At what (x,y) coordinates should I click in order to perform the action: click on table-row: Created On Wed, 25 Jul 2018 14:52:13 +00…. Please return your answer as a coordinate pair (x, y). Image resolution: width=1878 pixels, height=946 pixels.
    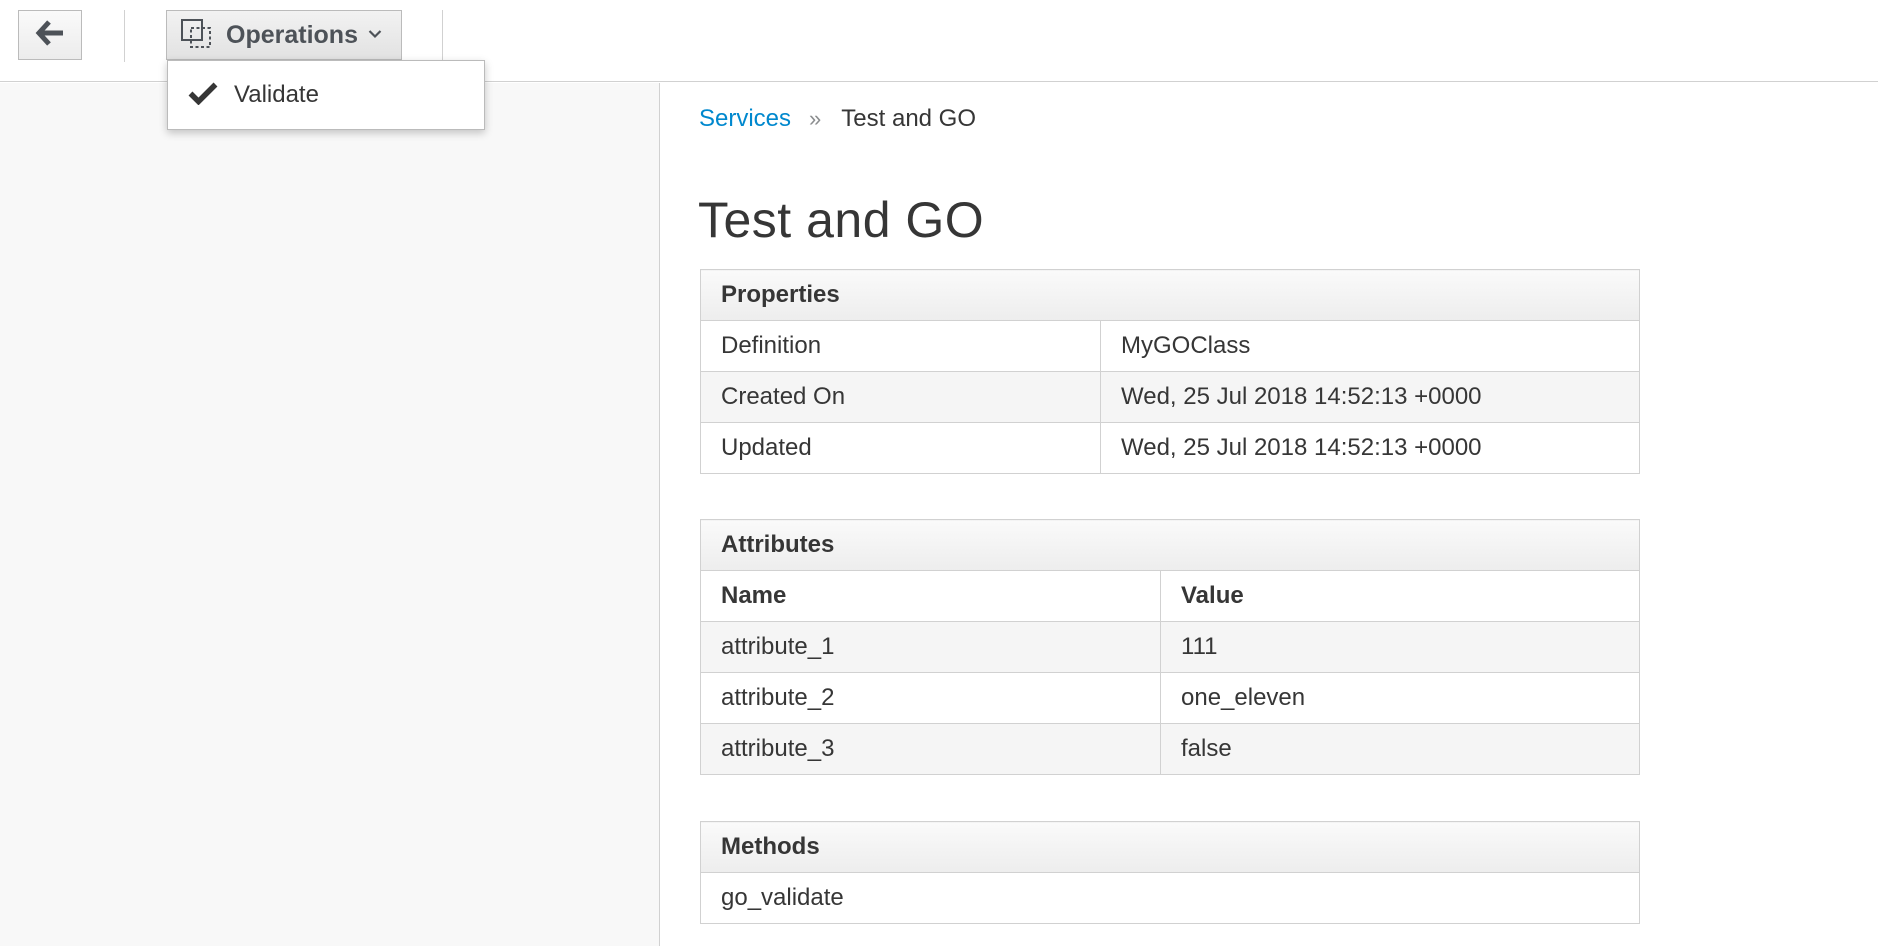
    Looking at the image, I should click on (1170, 397).